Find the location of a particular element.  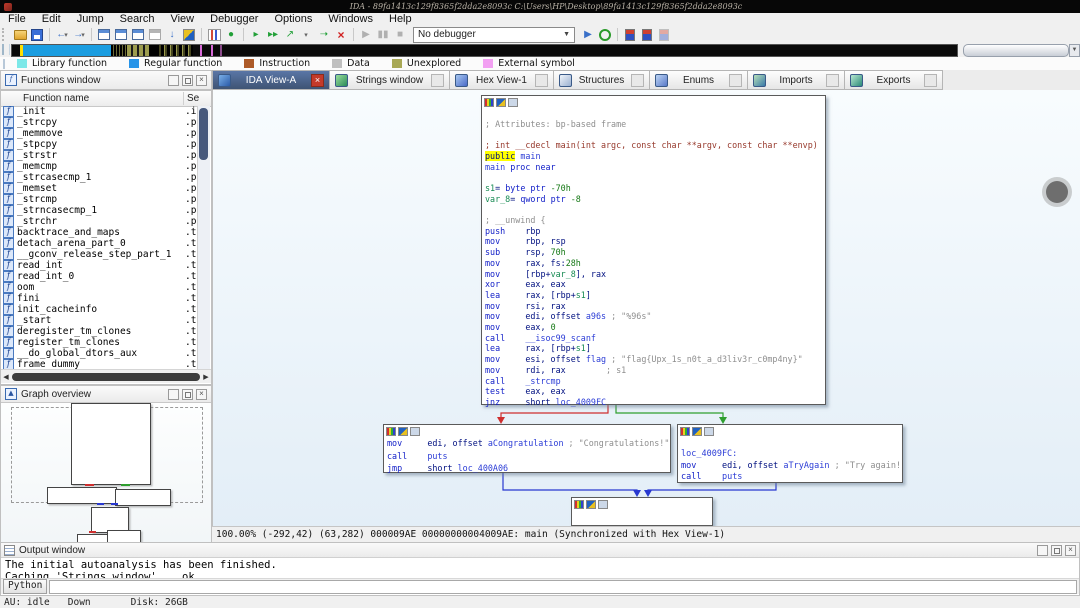

function-row: f register_tm_clones .t is located at coordinates (99, 342).